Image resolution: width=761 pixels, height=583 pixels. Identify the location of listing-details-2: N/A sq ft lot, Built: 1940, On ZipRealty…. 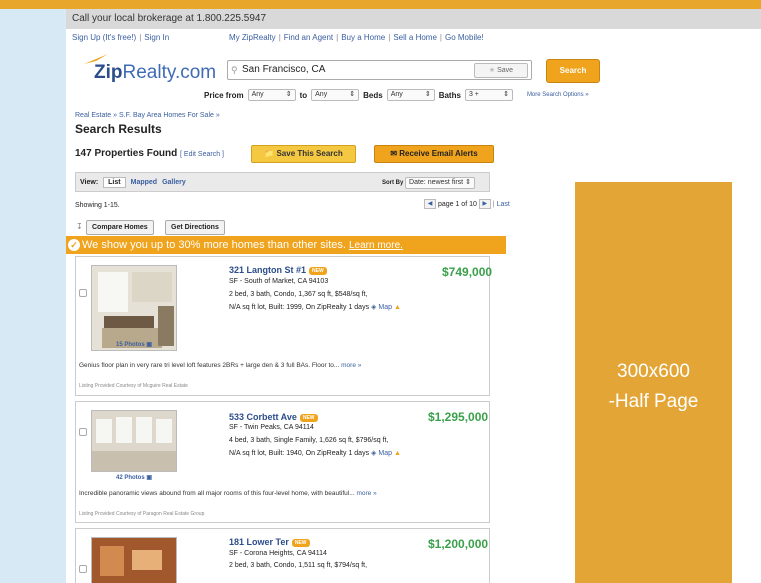
(315, 453).